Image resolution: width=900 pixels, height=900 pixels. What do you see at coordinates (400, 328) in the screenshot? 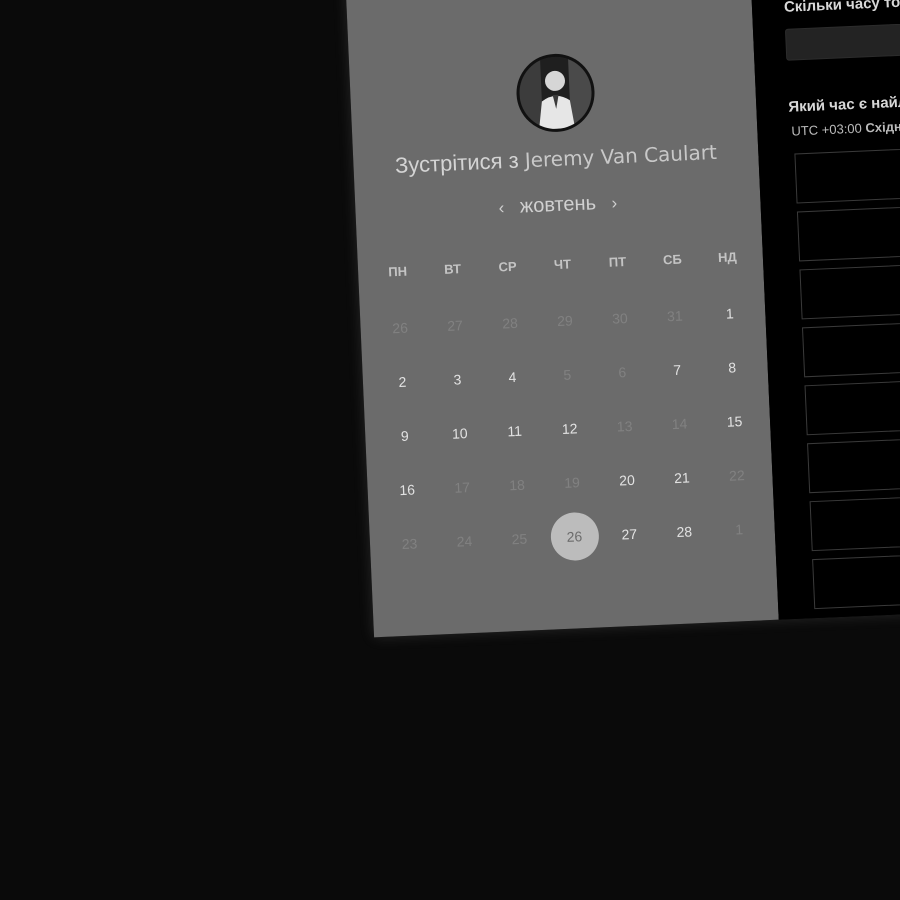
I see `calendar-day: 26` at bounding box center [400, 328].